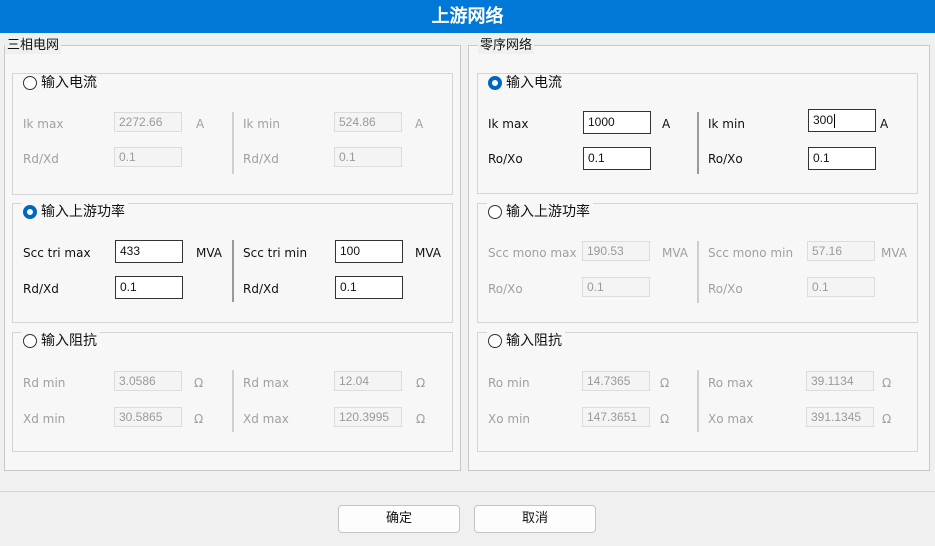 The height and width of the screenshot is (546, 935). Describe the element at coordinates (467, 491) in the screenshot. I see `footer-divider` at that location.